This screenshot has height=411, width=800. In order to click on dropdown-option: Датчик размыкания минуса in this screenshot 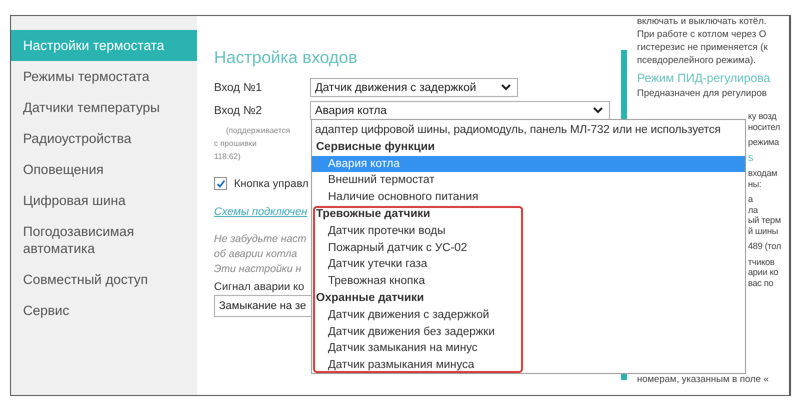, I will do `click(528, 365)`.